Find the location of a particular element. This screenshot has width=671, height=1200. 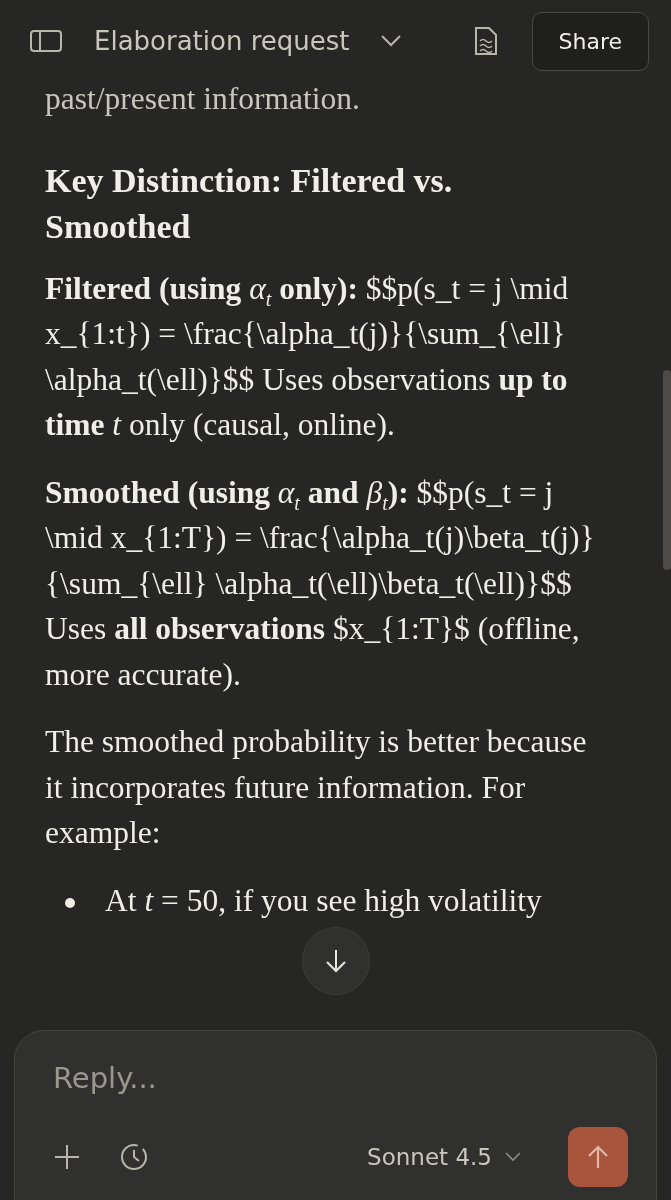

paragraph: Filtered (using α$_{t}$ only): $$p(s_t = j \mid x_{1:t}) = \frac{\alpha_t(j)}{\sum_{\ell} \alpha_t(\ell)}$$ Uses observations up to time t only (causal, online). is located at coordinates (307, 356).